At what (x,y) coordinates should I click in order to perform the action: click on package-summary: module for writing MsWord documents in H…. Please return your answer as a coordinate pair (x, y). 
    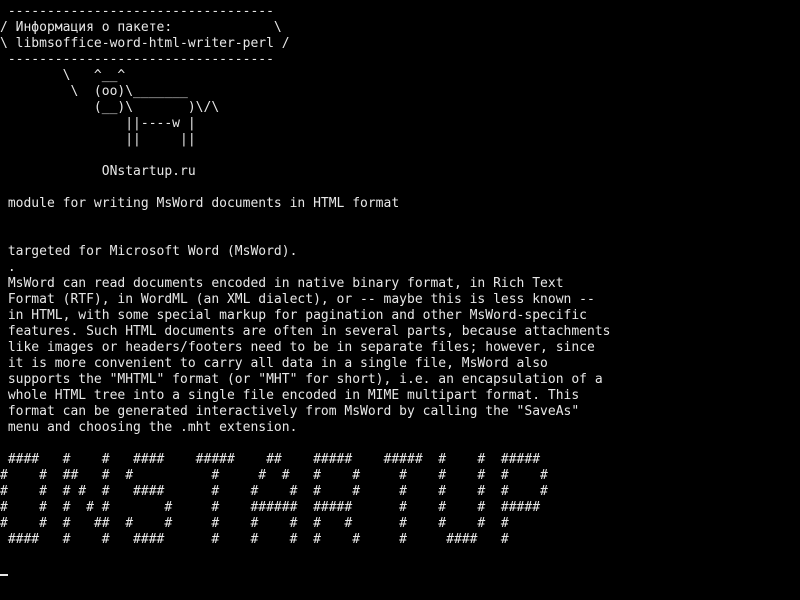
    Looking at the image, I should click on (200, 203).